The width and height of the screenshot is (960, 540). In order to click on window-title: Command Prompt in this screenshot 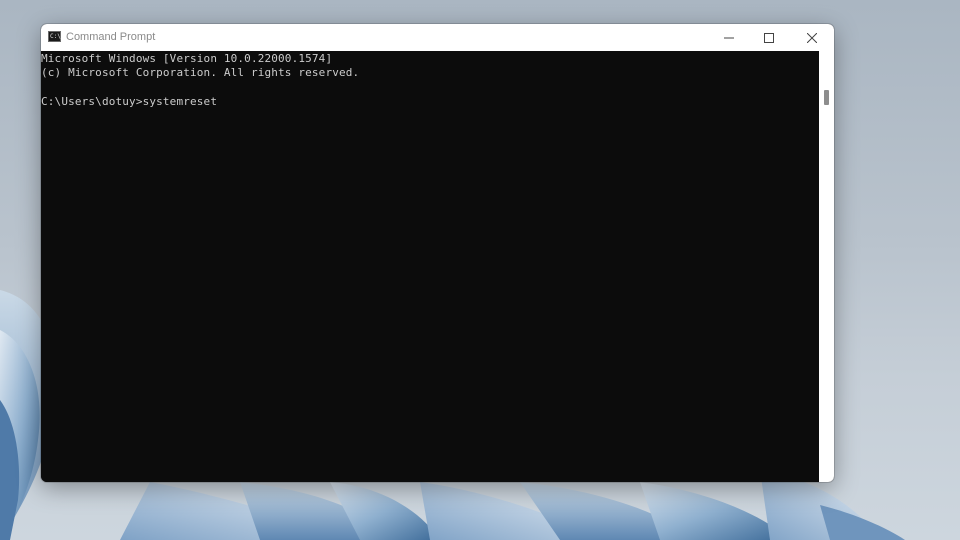, I will do `click(111, 37)`.